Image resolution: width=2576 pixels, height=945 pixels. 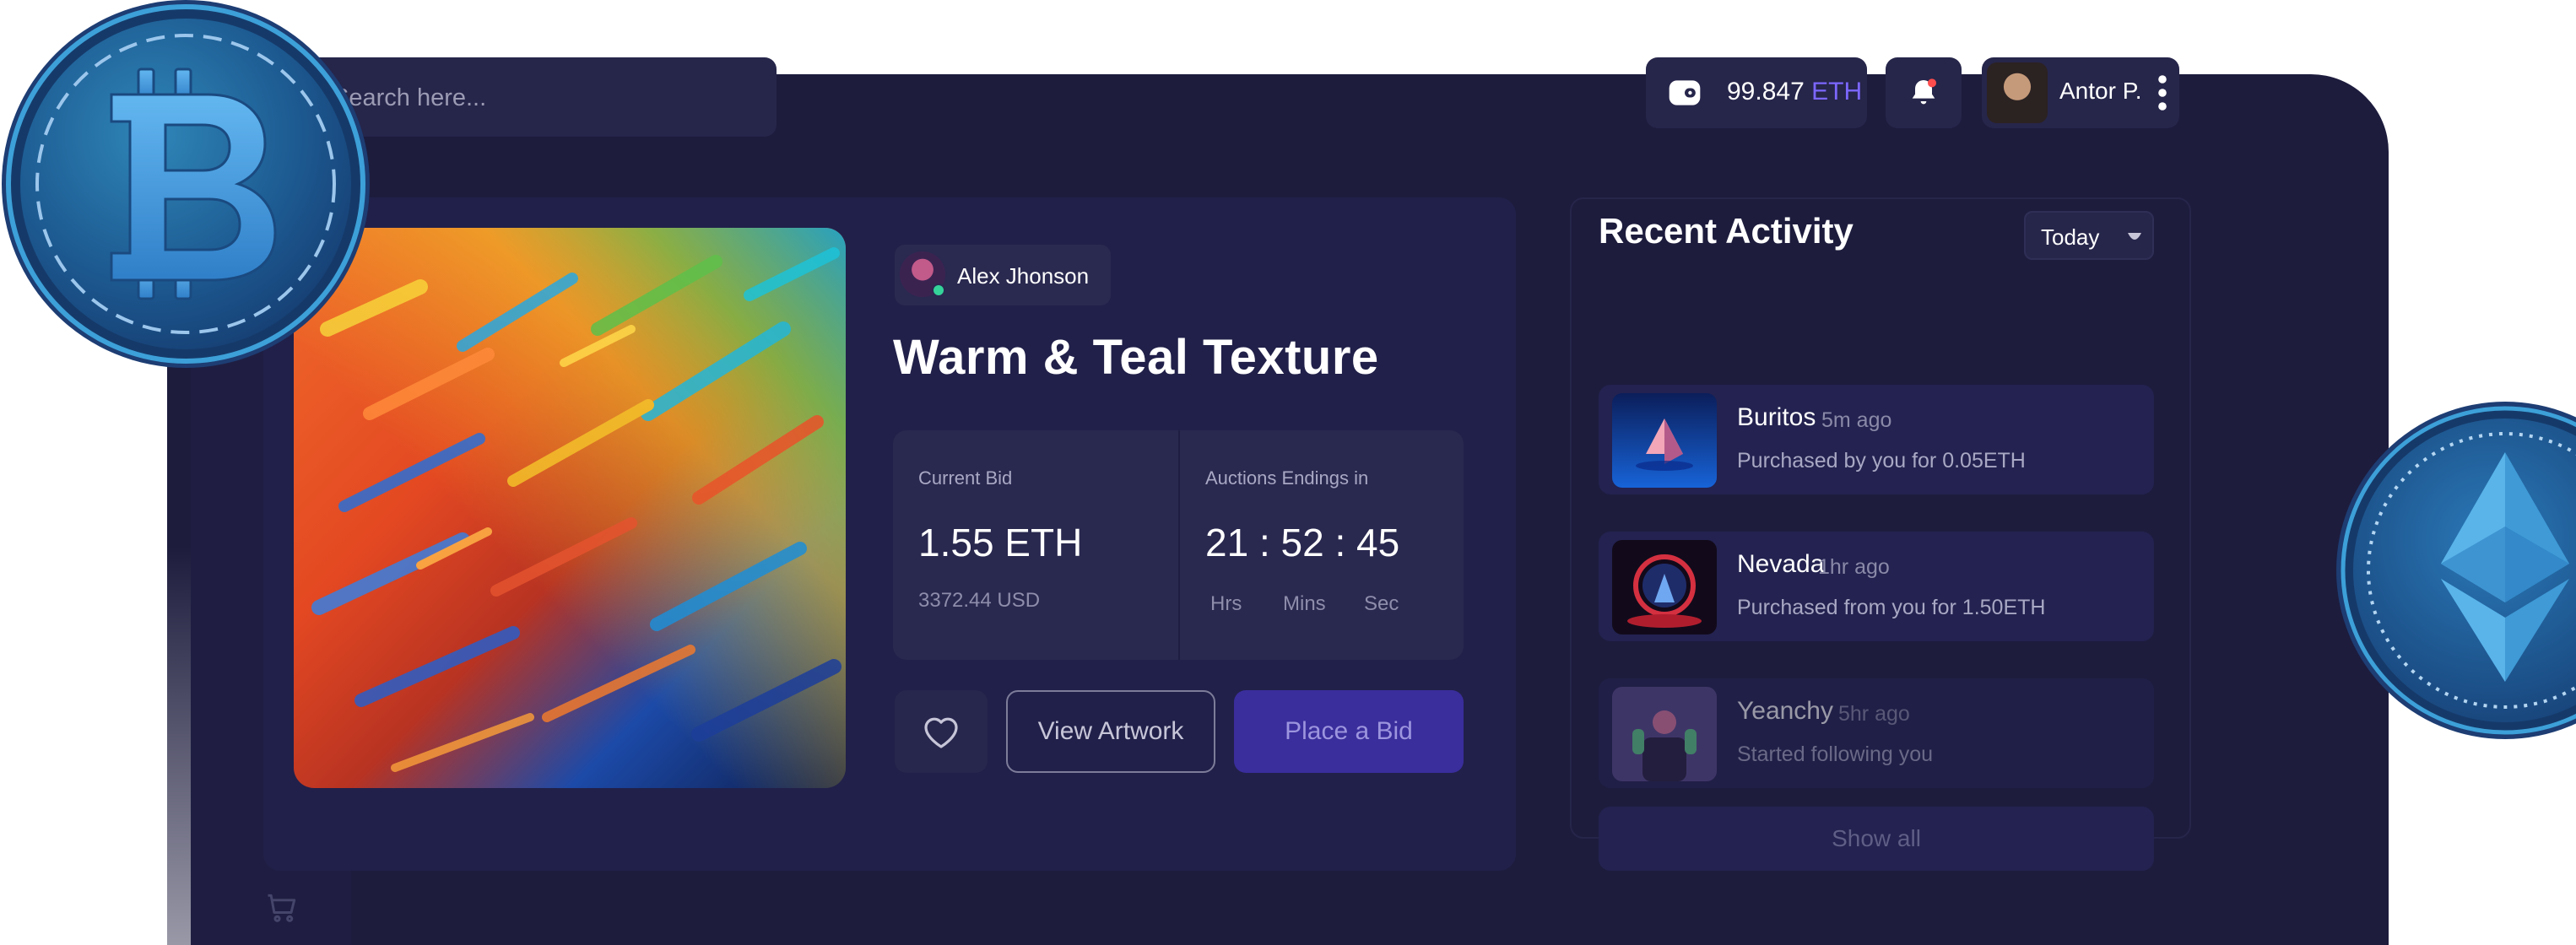 What do you see at coordinates (1726, 231) in the screenshot?
I see `recent-activity-title: Recent Activity` at bounding box center [1726, 231].